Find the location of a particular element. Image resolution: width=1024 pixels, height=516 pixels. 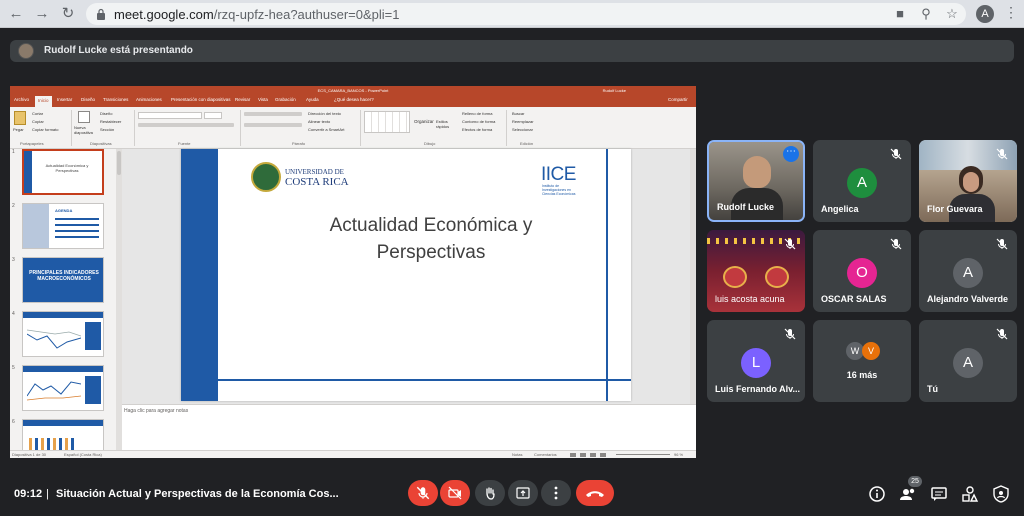

participant-name: Rudolf Lucke is located at coordinates (746, 207).